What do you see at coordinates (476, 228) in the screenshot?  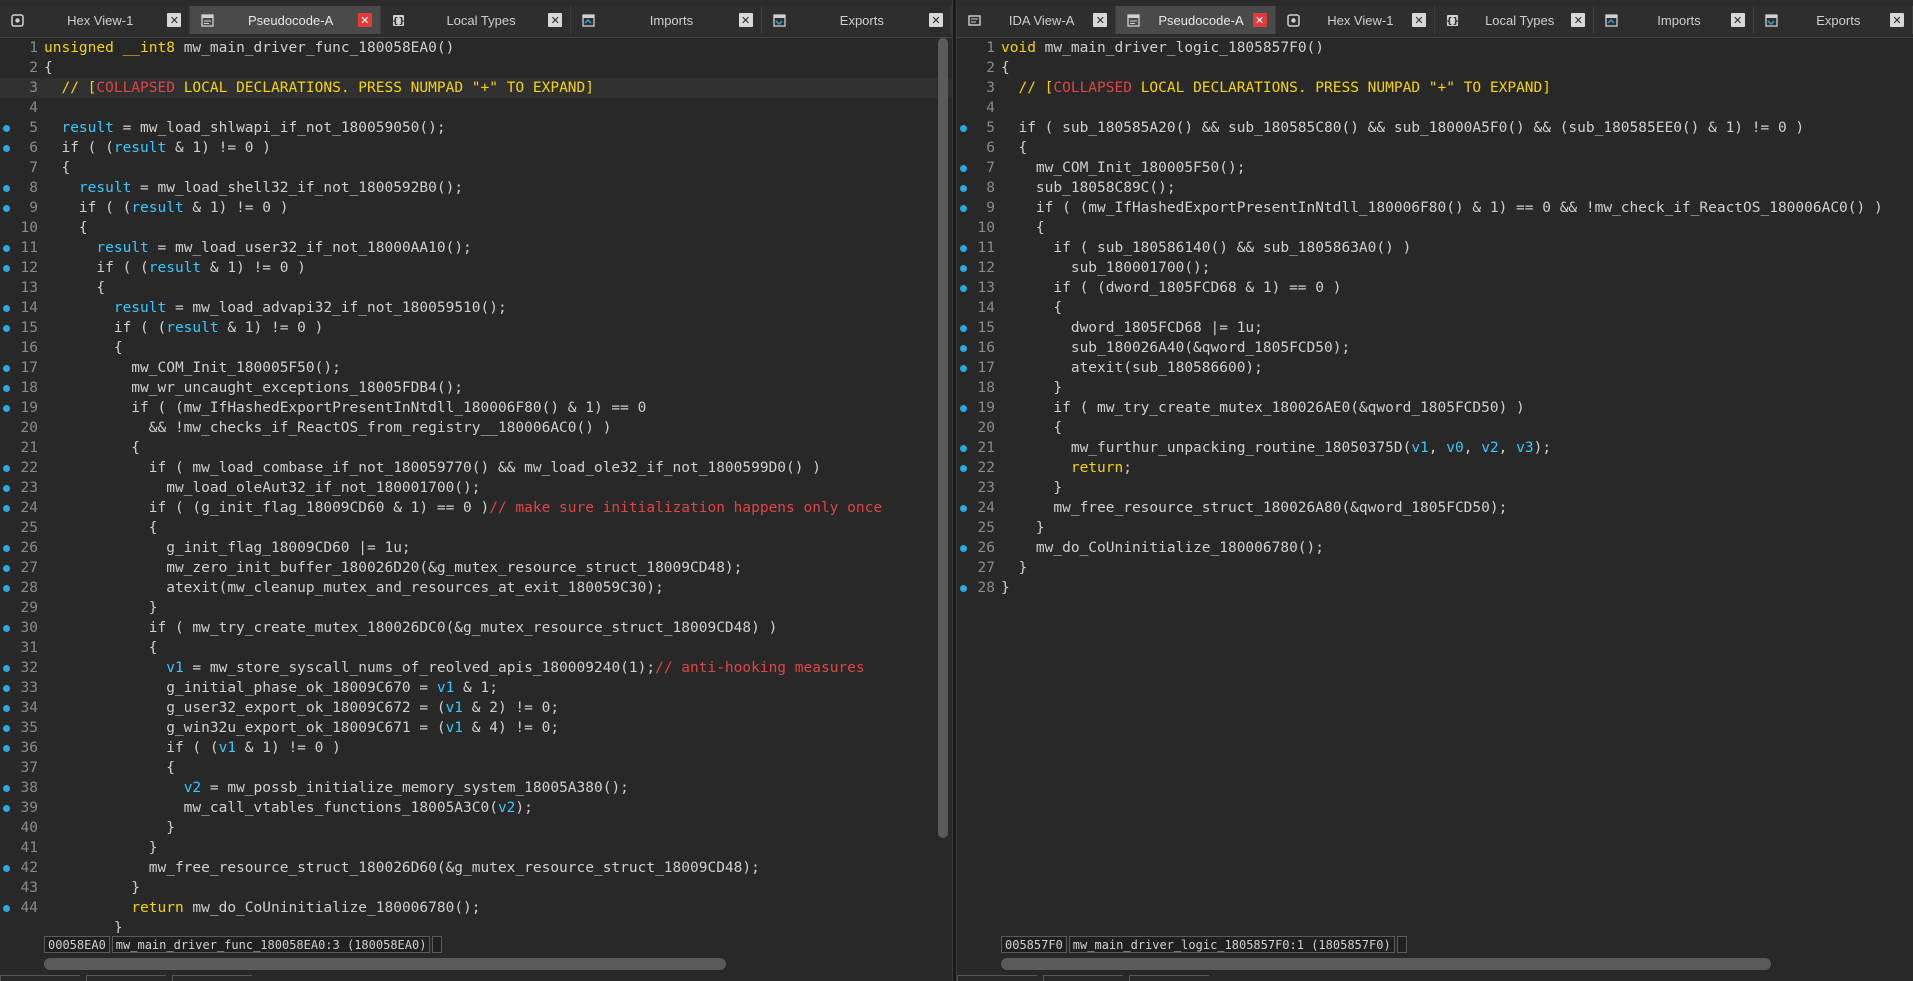 I see `code-line: 10 {` at bounding box center [476, 228].